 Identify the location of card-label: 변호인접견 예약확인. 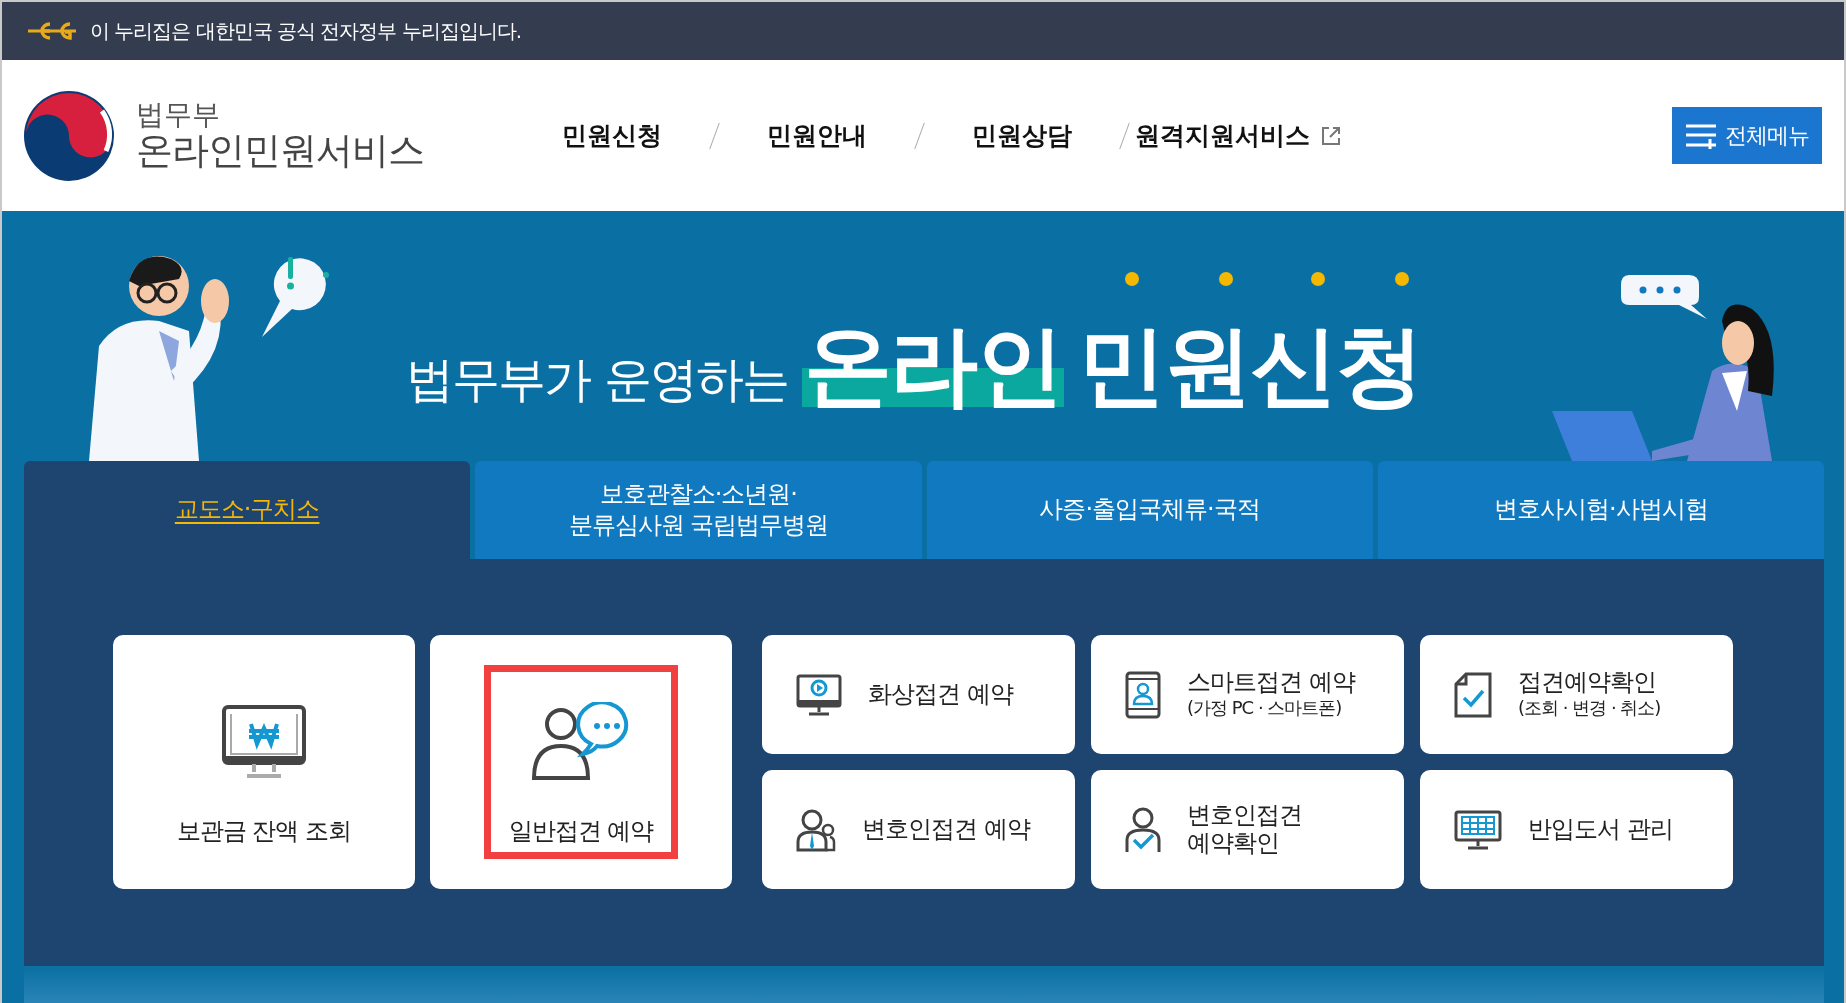
(1244, 829).